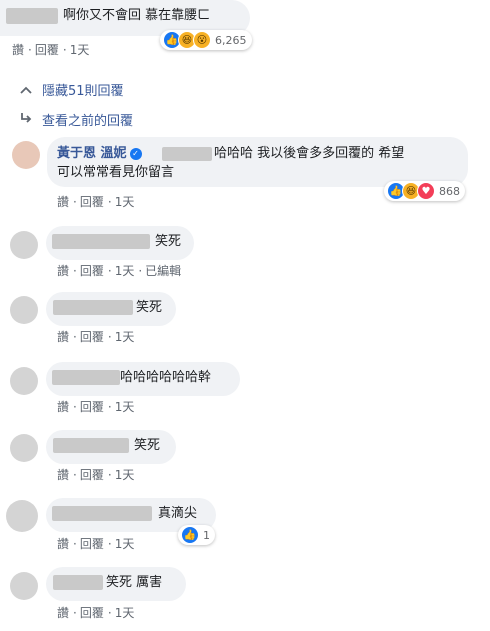  I want to click on comment-reactions: 👍 1, so click(196, 535).